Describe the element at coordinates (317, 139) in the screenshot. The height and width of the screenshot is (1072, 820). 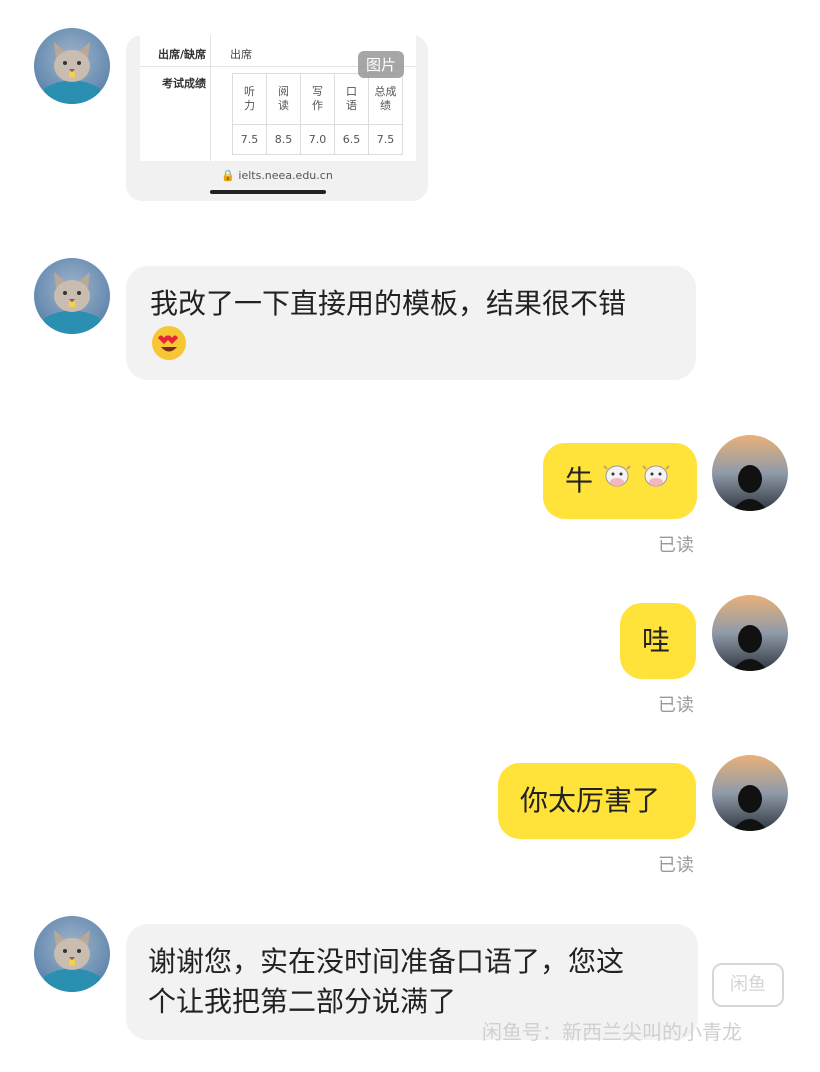
I see `score-value: 7.0` at that location.